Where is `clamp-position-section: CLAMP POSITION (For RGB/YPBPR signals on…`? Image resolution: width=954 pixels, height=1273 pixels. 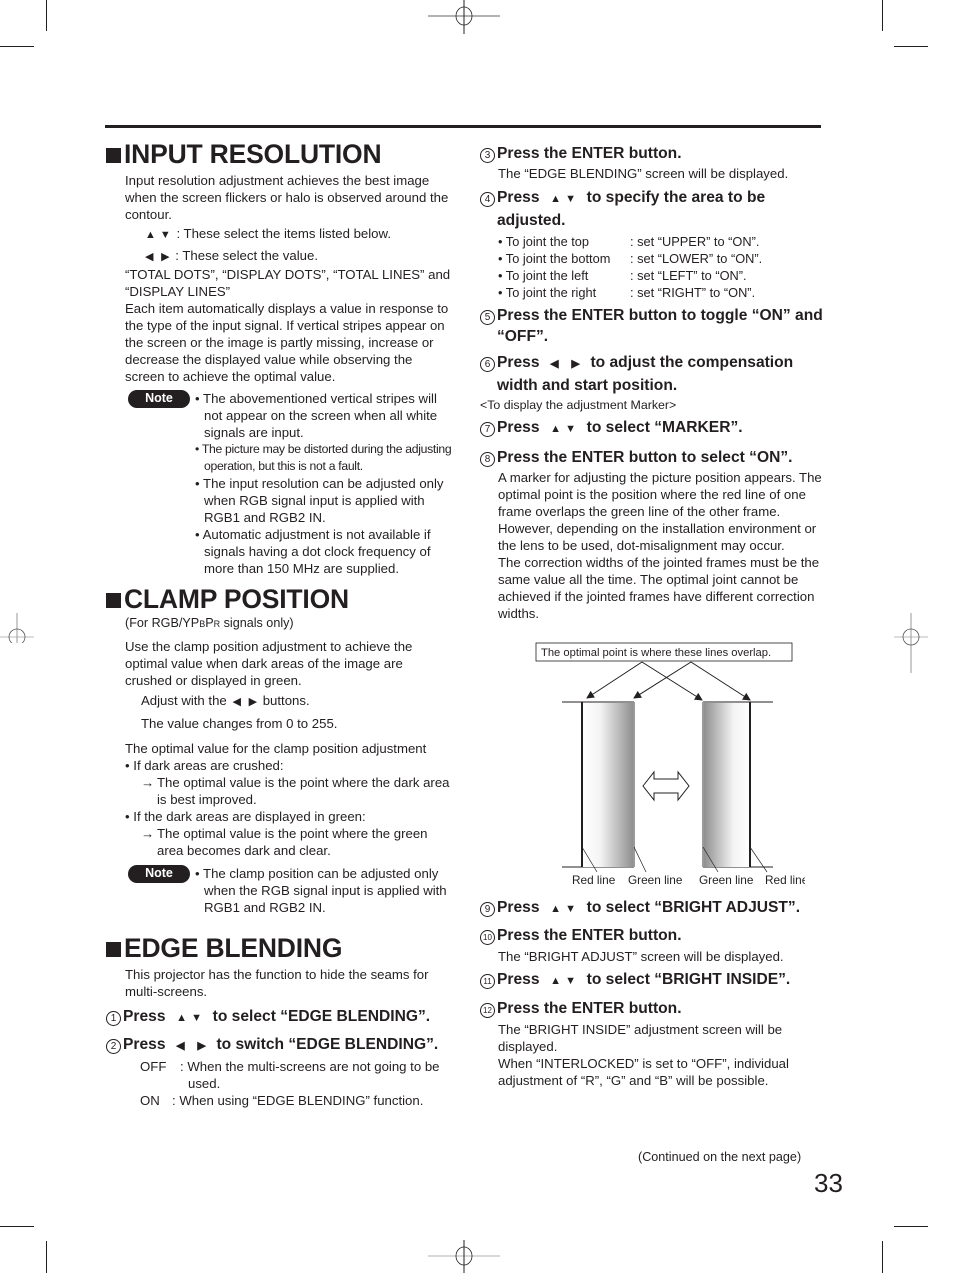 clamp-position-section: CLAMP POSITION (For RGB/YPBPR signals on… is located at coordinates (279, 749).